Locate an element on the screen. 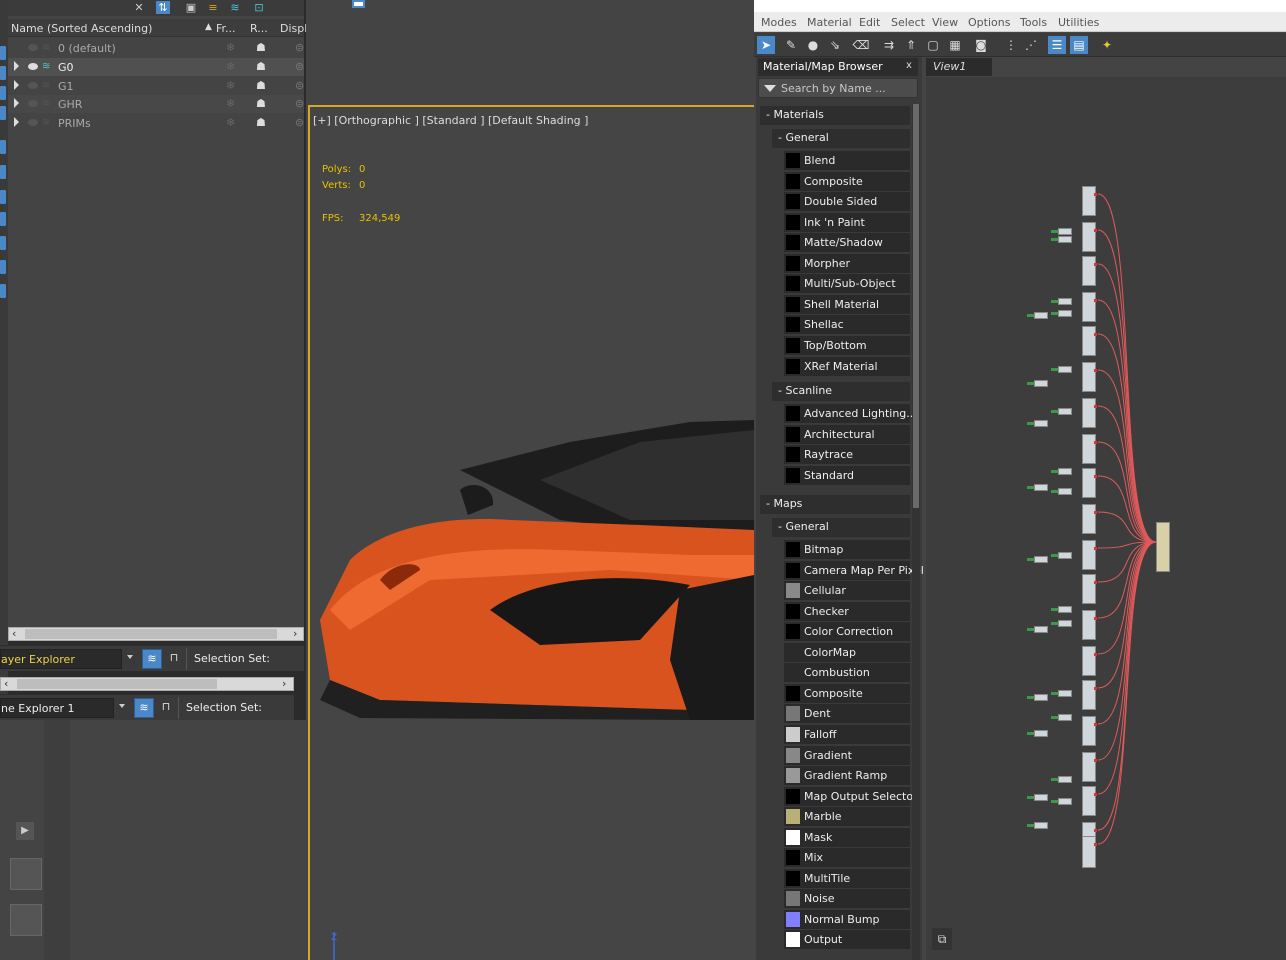  map-item: Camera Map Per Pixel is located at coordinates (854, 570).